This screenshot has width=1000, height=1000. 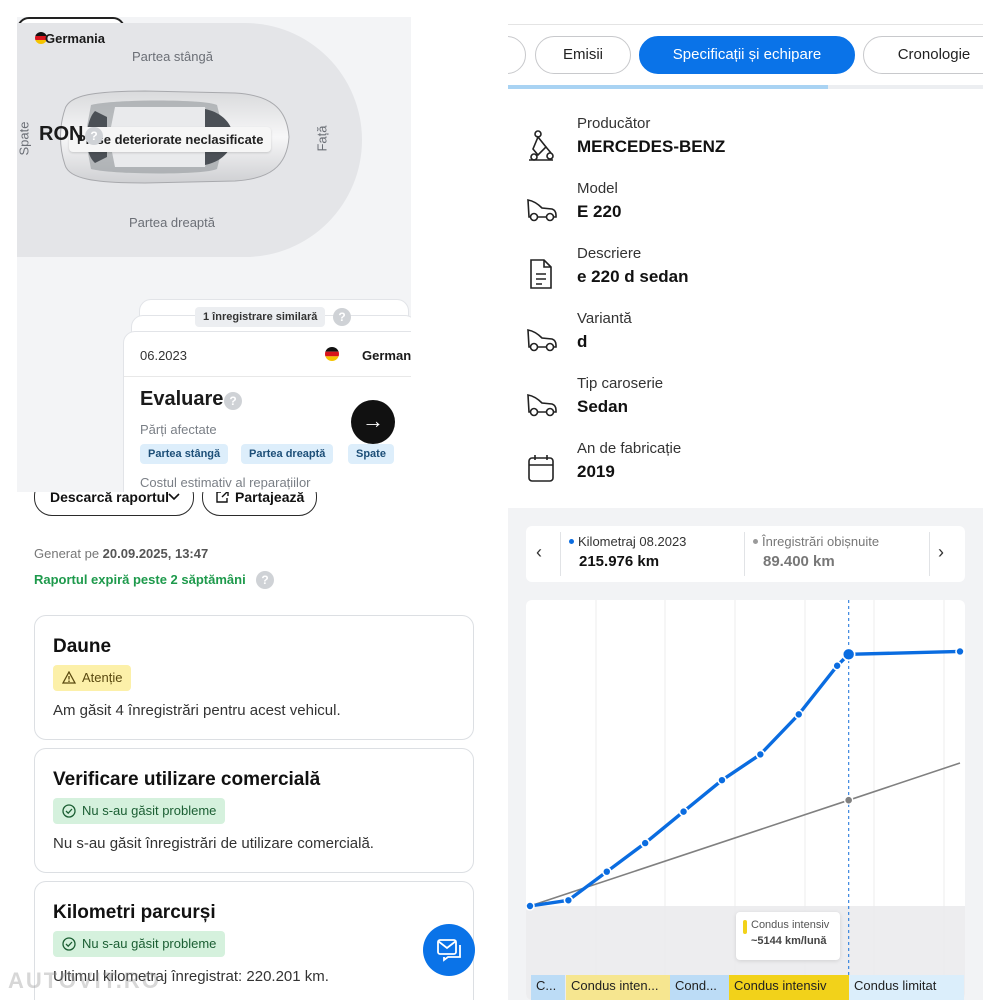 I want to click on affected-part-chip: Partea dreaptă, so click(x=287, y=454).